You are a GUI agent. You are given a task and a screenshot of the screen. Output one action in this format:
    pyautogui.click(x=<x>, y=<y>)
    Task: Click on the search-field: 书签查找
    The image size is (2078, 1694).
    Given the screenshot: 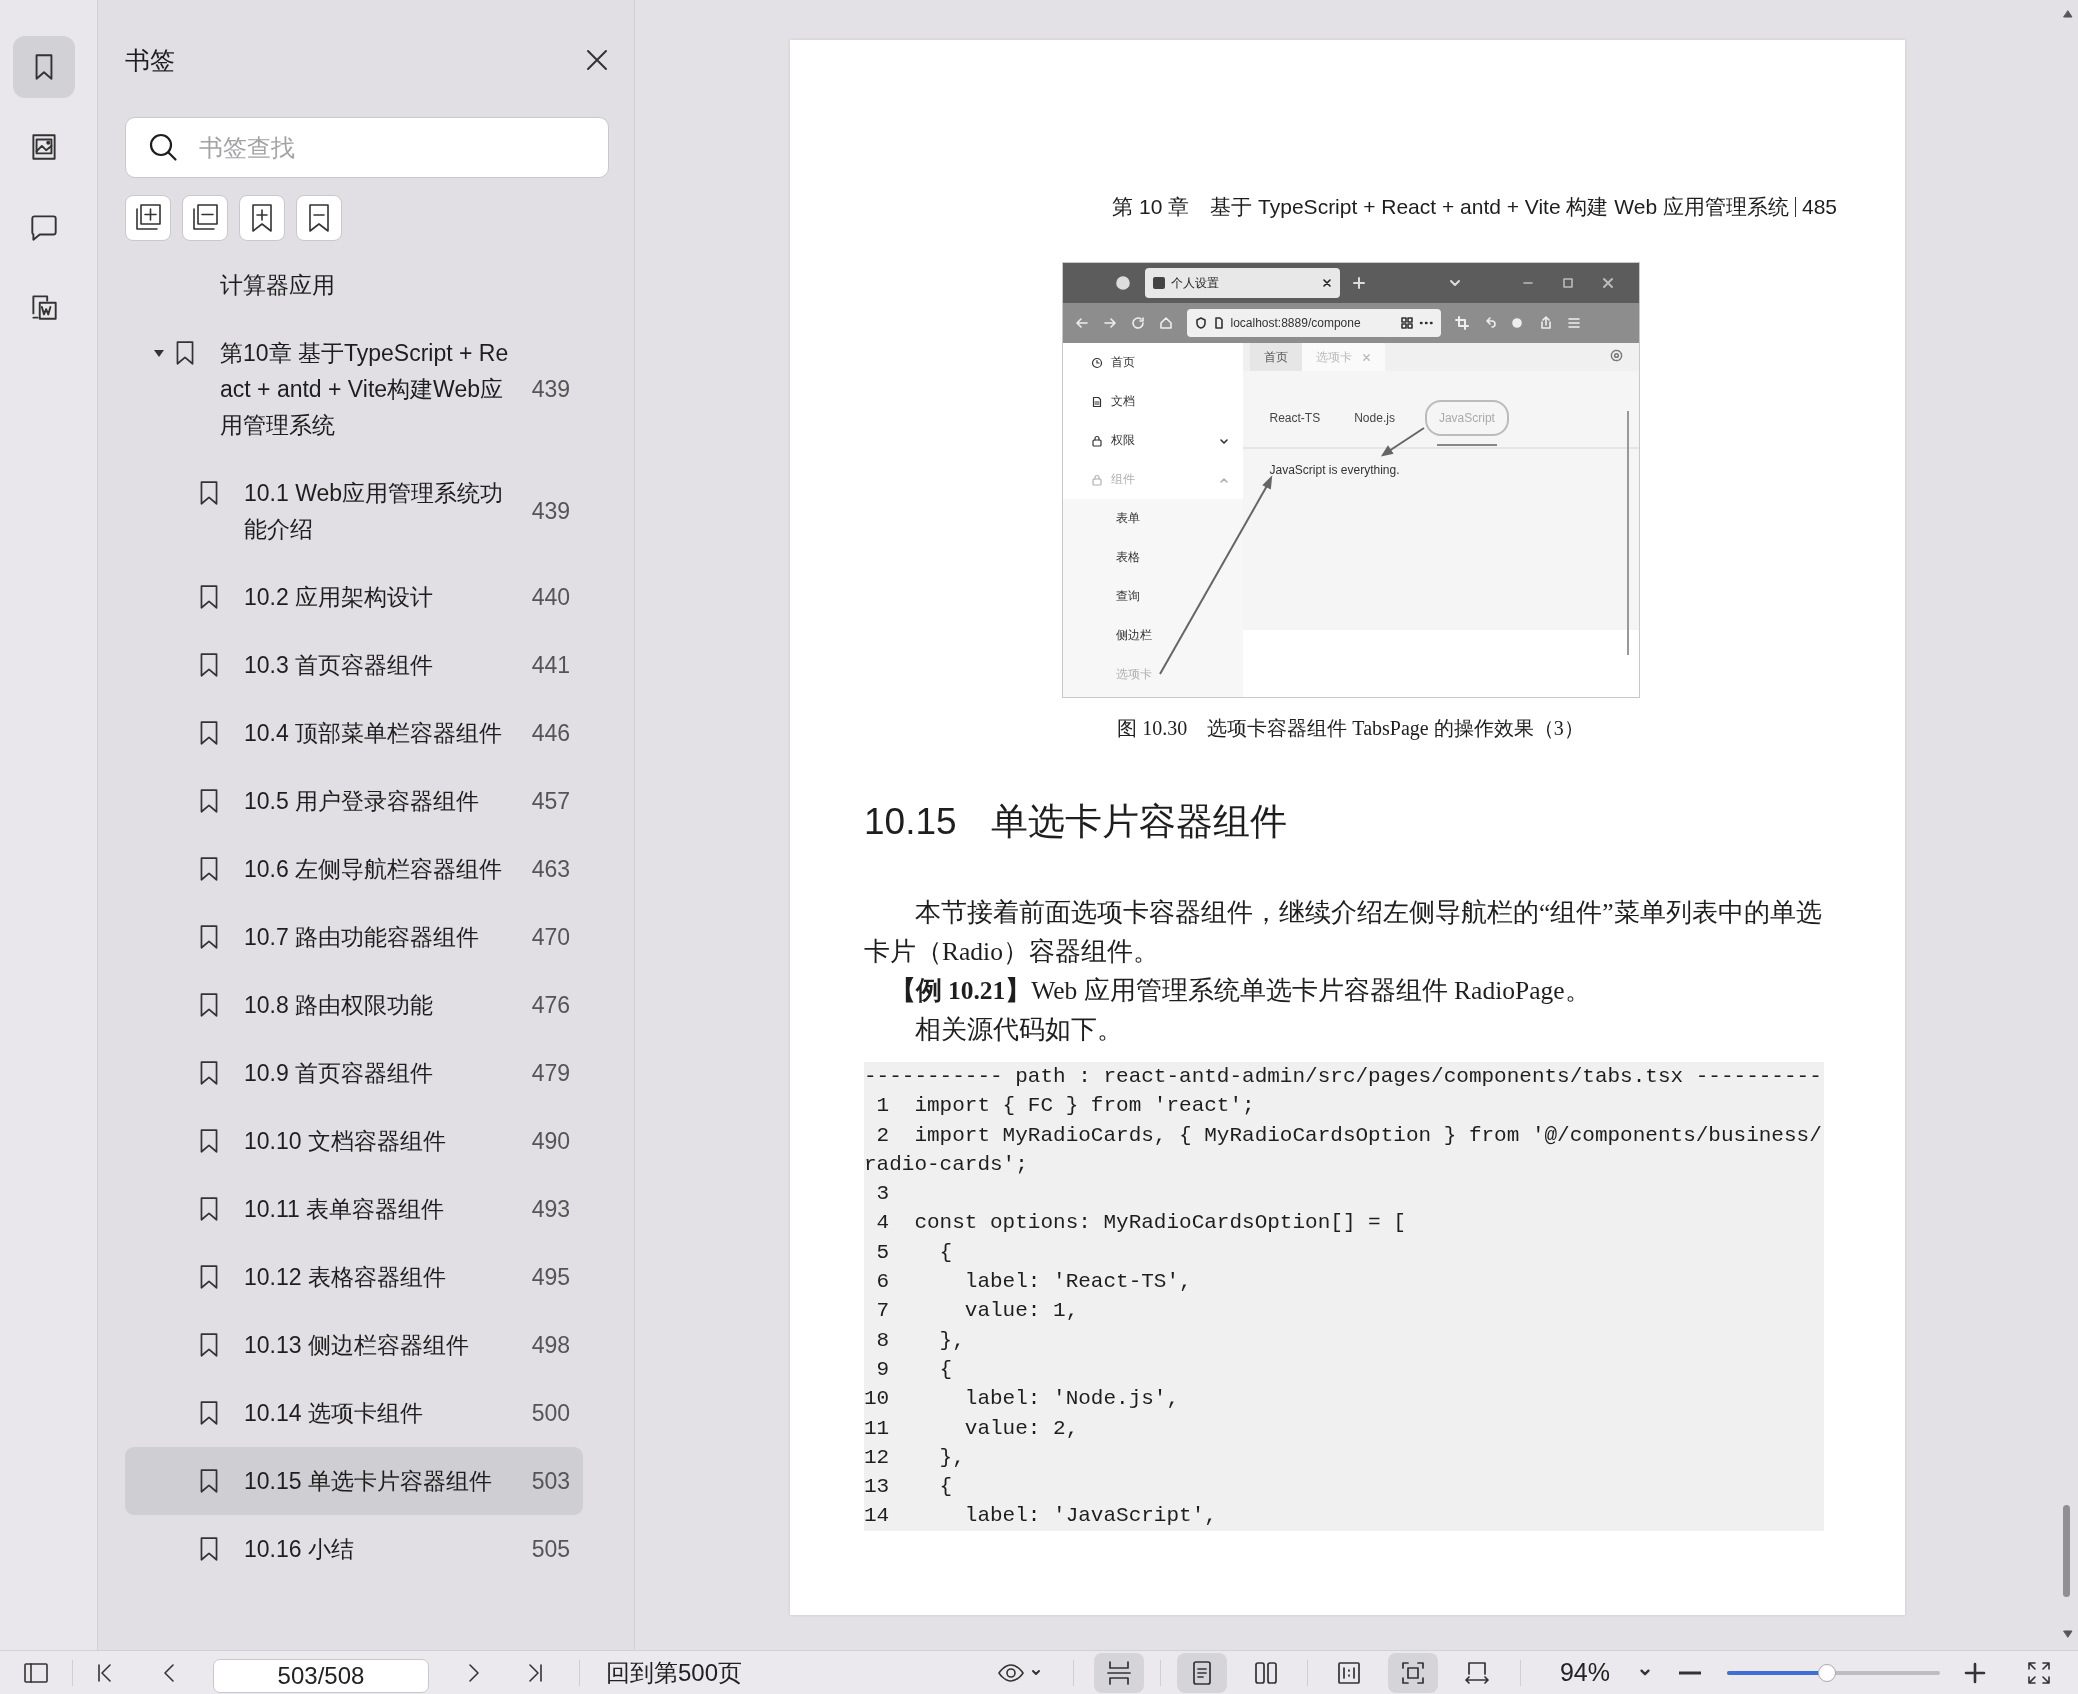 What is the action you would take?
    pyautogui.click(x=367, y=147)
    